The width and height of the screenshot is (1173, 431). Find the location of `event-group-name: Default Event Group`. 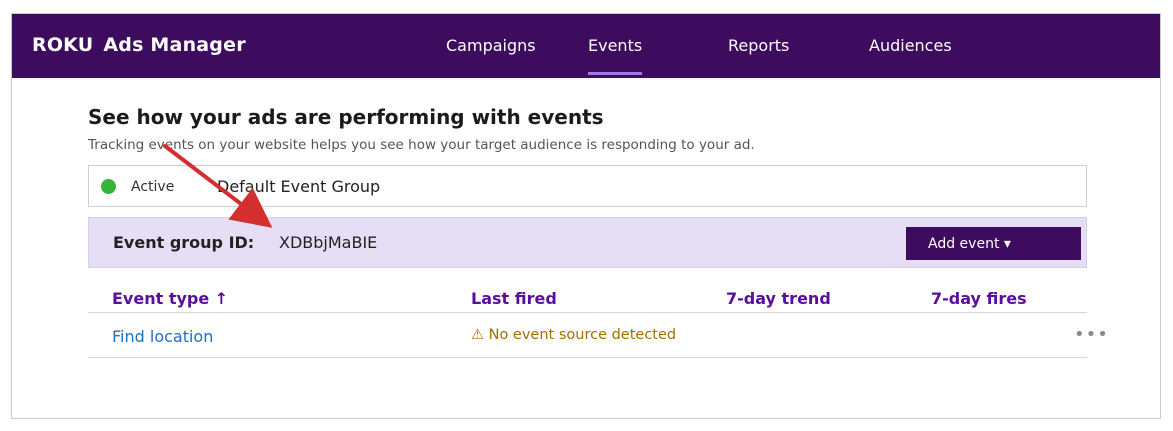

event-group-name: Default Event Group is located at coordinates (299, 186).